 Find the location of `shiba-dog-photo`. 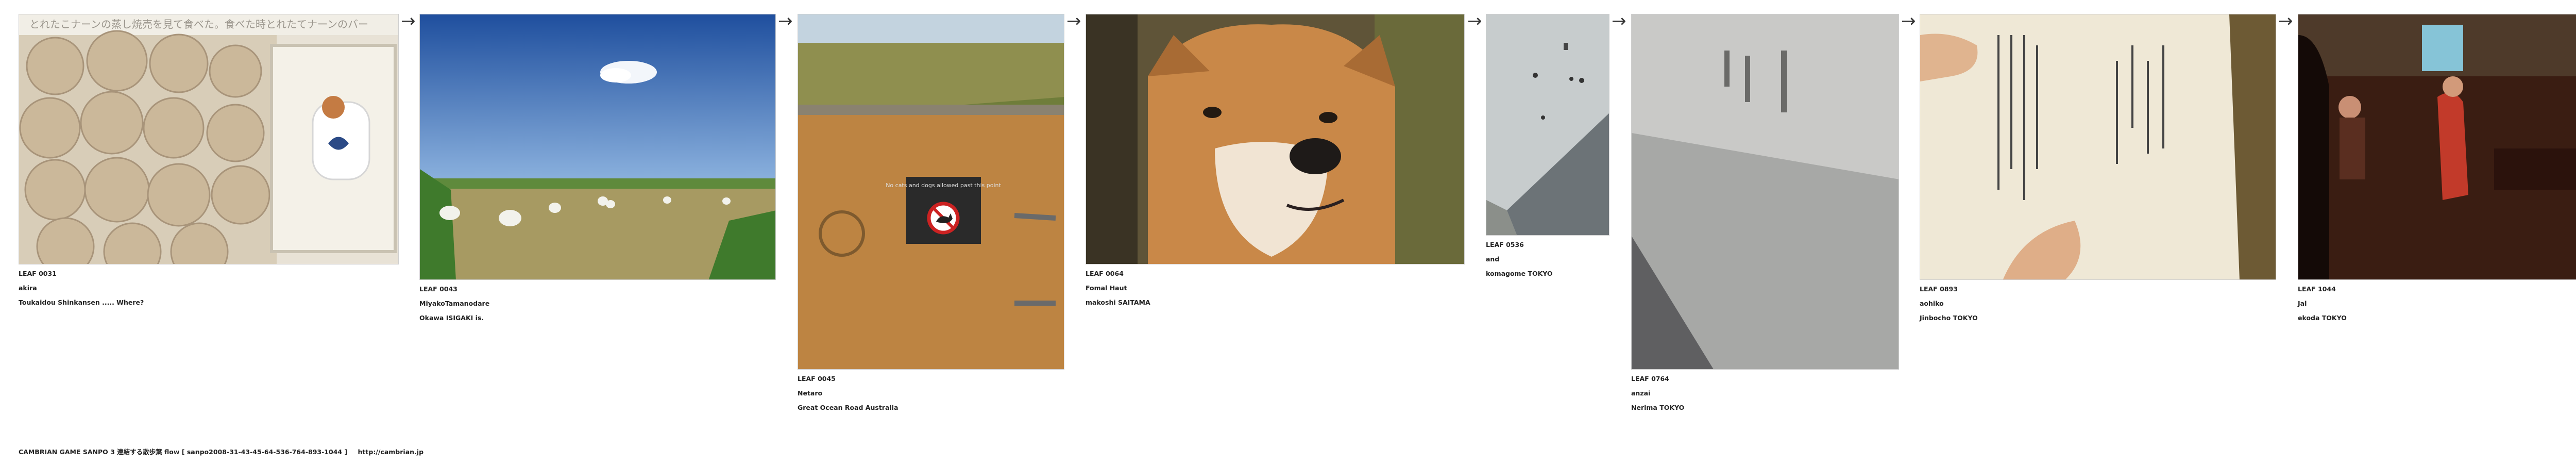

shiba-dog-photo is located at coordinates (1275, 139).